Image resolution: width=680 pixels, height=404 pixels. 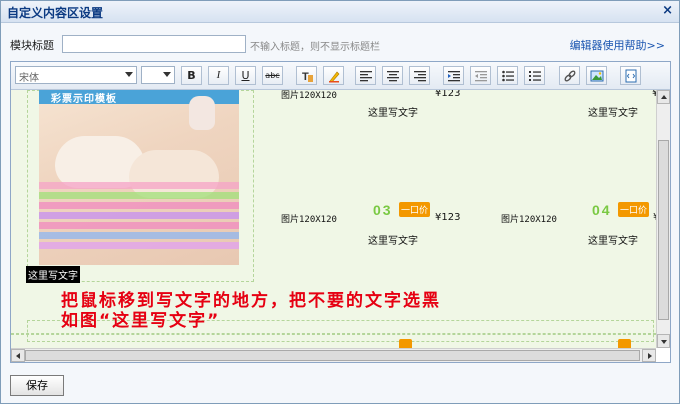 I want to click on outdent-icon, so click(x=480, y=76).